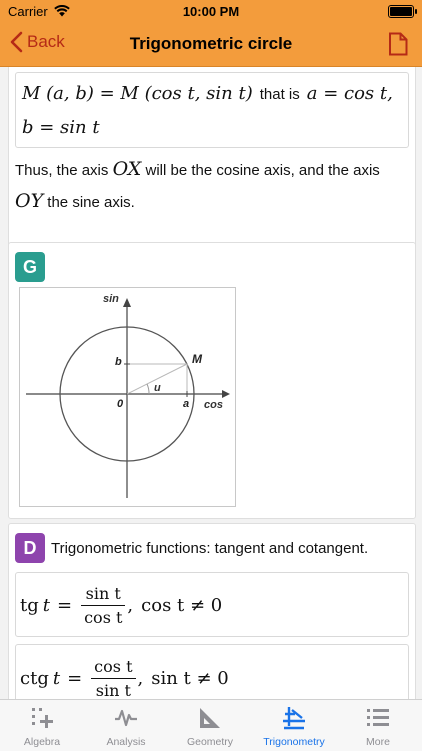  What do you see at coordinates (349, 93) in the screenshot?
I see `formula-a-eq-cos: a = cos t,` at bounding box center [349, 93].